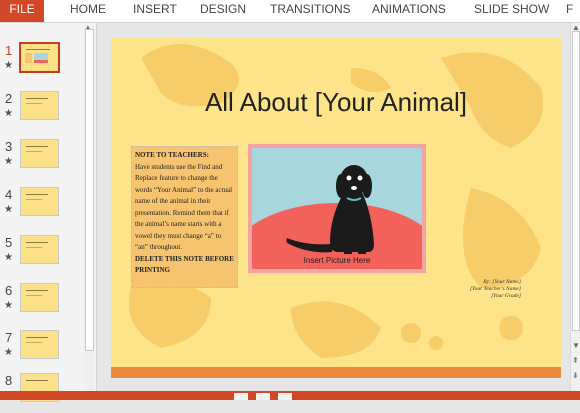 The image size is (580, 413). I want to click on thumbnail-slide-6: 6 ★, so click(45, 303).